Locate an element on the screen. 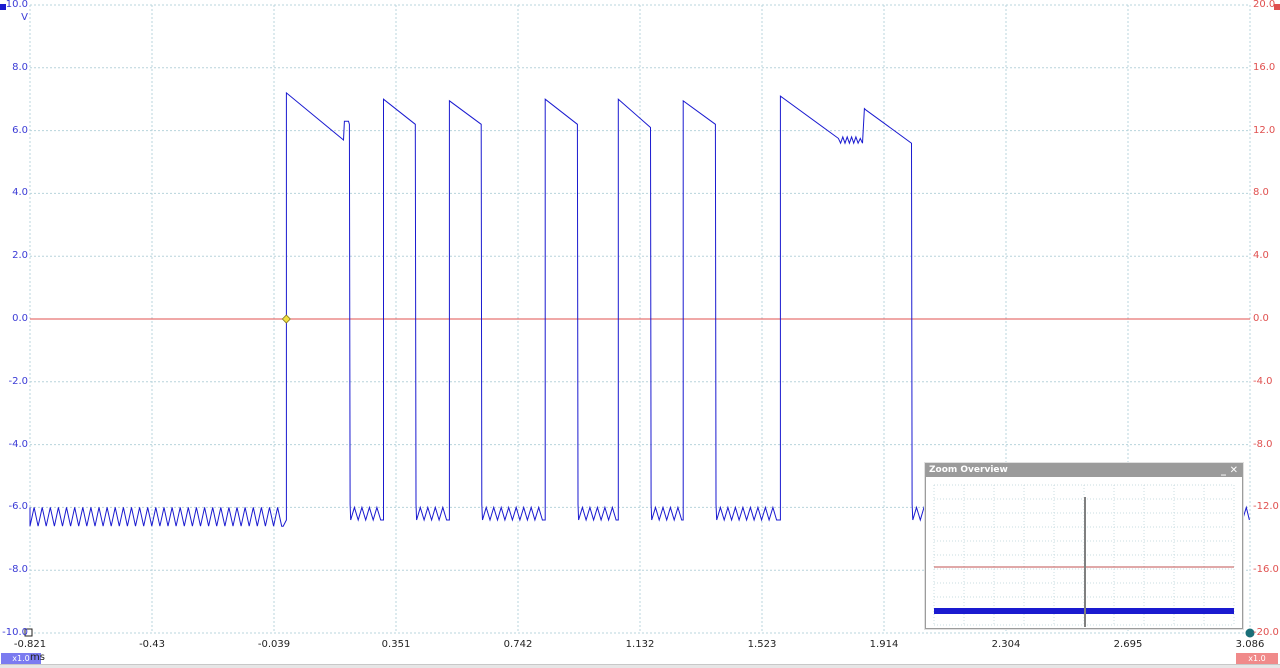 This screenshot has width=1280, height=668. x-axis-tick: 3.086 is located at coordinates (1250, 644).